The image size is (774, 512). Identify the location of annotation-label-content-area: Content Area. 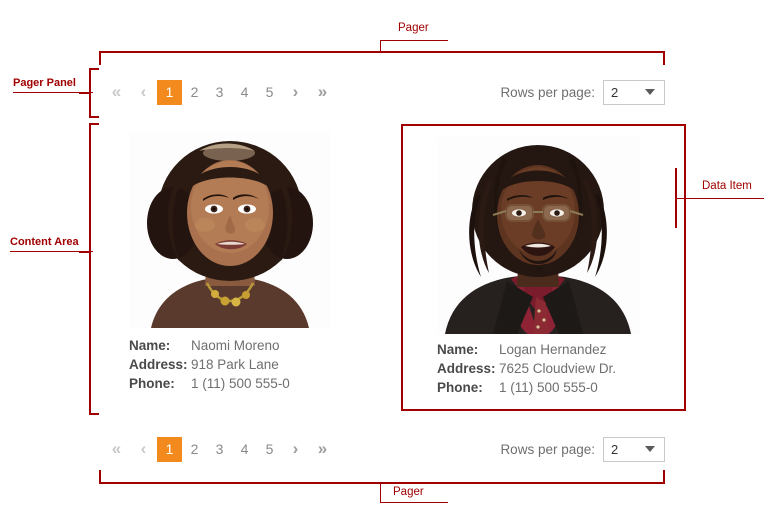
(44, 242).